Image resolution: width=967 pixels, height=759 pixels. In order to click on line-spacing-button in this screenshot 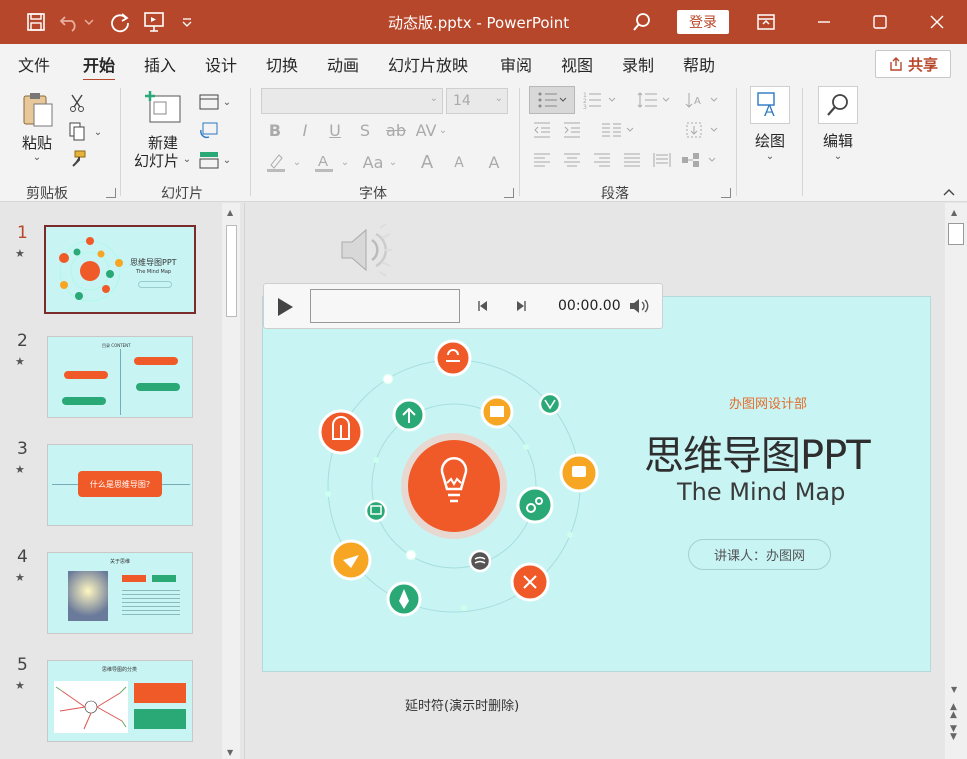, I will do `click(654, 100)`.